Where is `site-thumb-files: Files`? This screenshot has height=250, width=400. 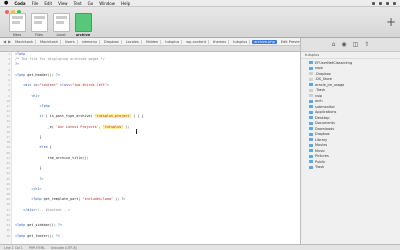
site-thumb-files: Files is located at coordinates (39, 25).